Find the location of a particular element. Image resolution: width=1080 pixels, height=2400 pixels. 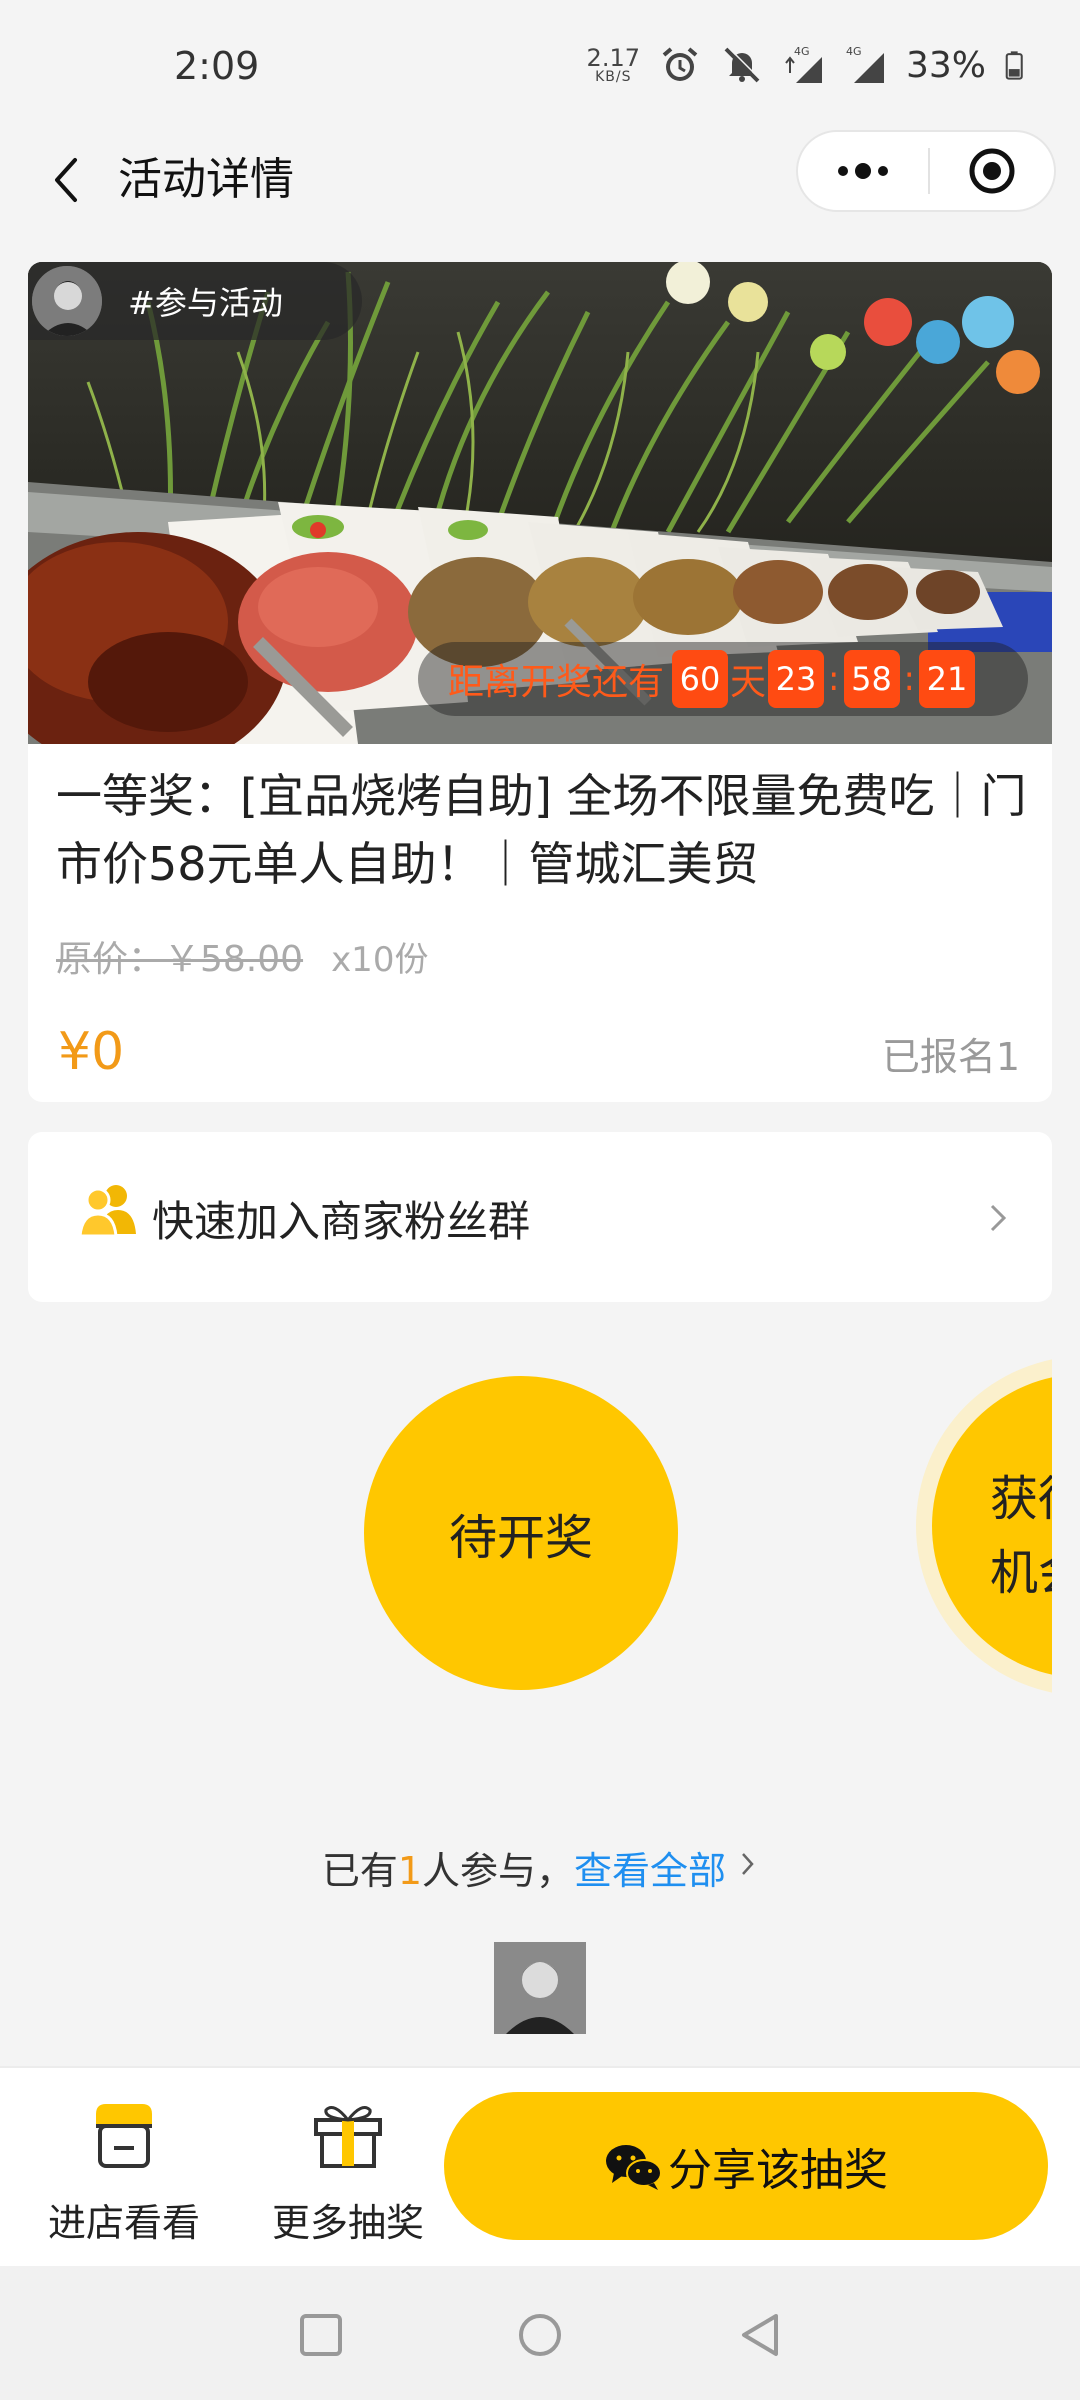

close-target-icon is located at coordinates (992, 171).